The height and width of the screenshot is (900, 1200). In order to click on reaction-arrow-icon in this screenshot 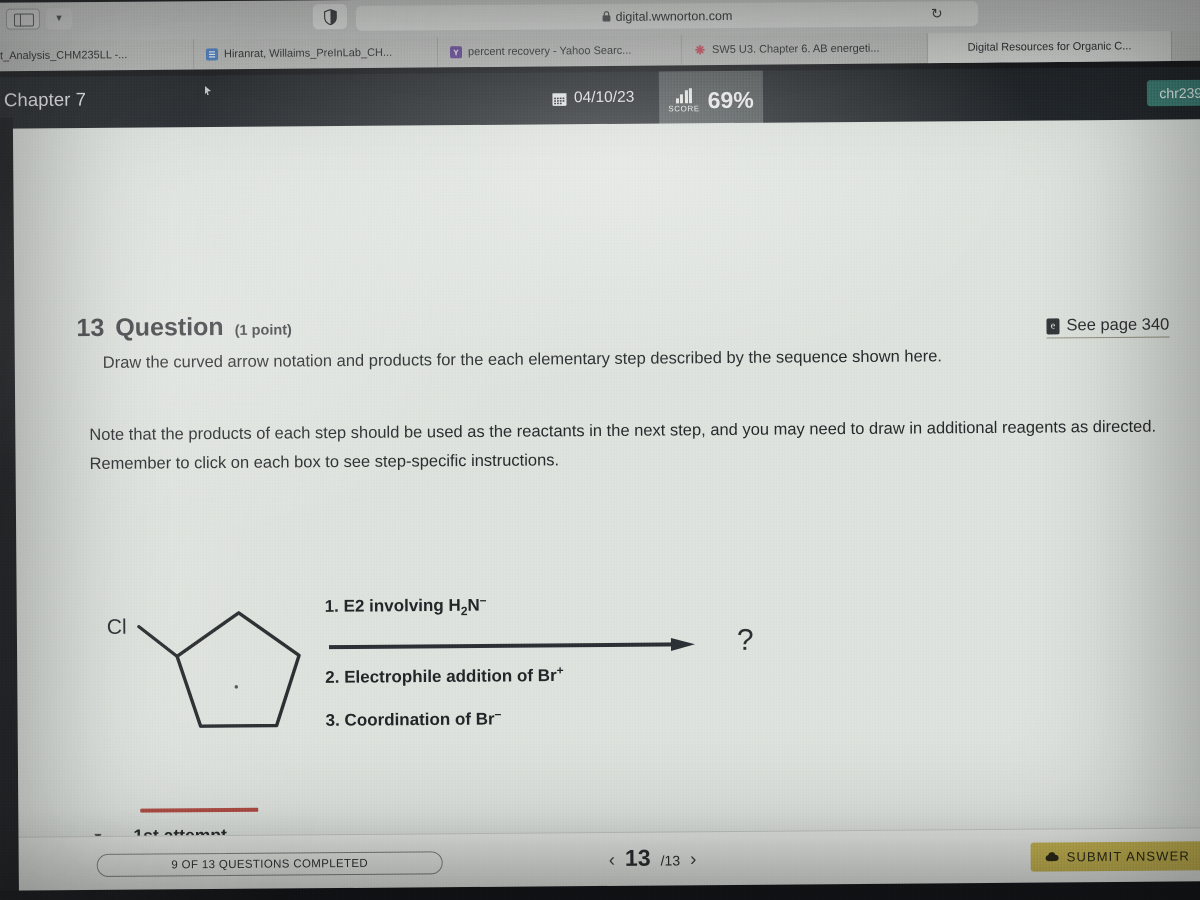, I will do `click(511, 644)`.